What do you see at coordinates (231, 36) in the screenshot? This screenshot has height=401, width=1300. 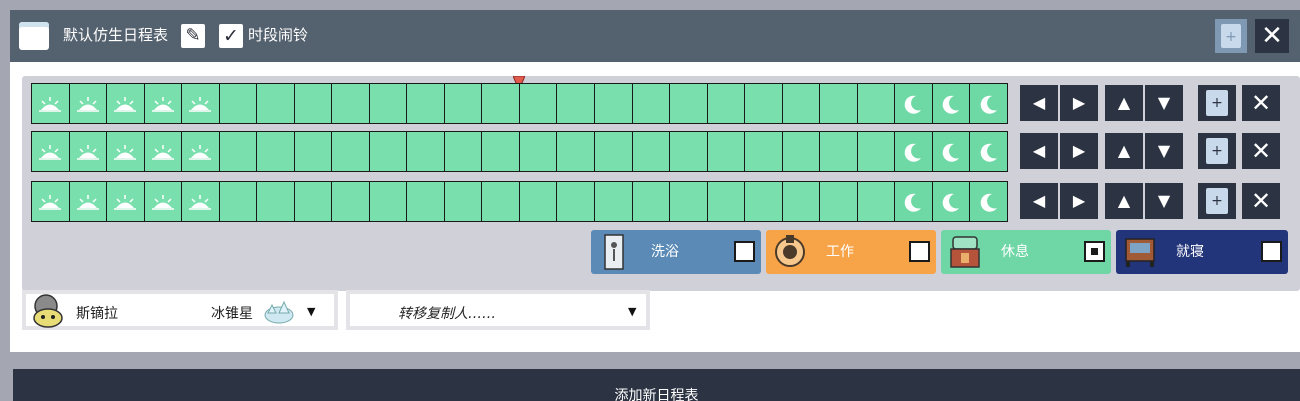 I see `alarm-checkbox: ✓` at bounding box center [231, 36].